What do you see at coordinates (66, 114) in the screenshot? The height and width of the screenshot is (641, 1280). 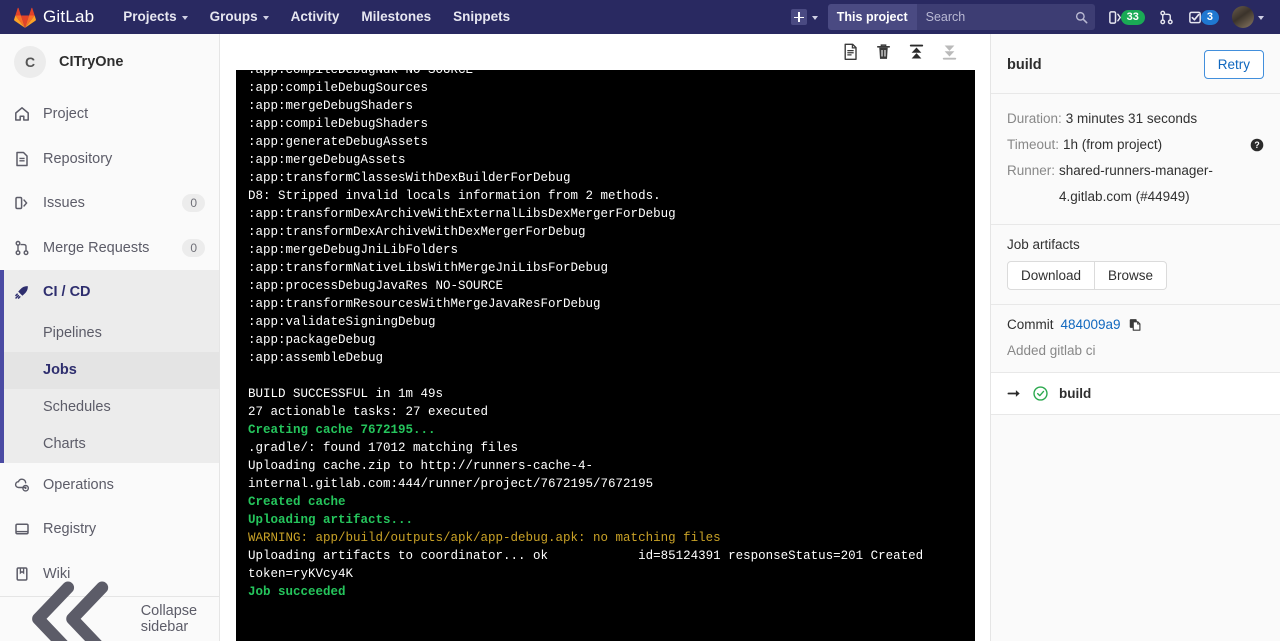 I see `sidebar-item-label: Project` at bounding box center [66, 114].